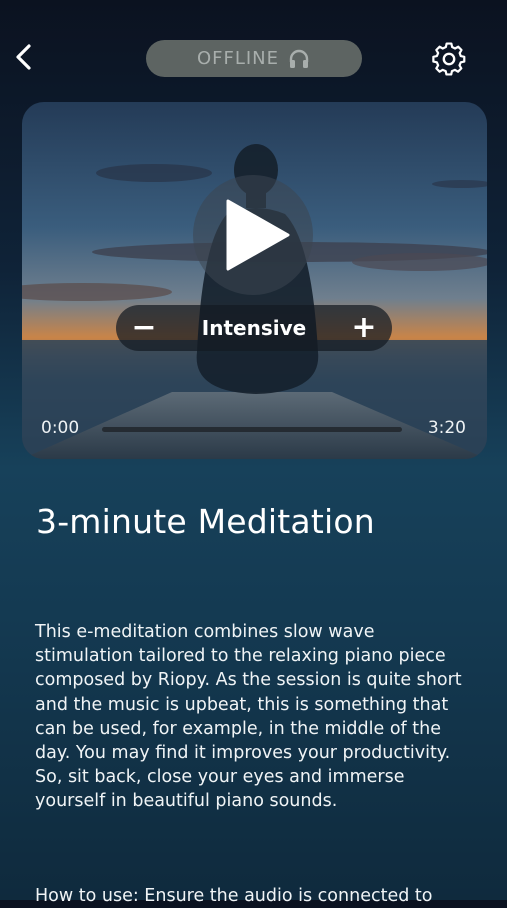 The image size is (507, 908). Describe the element at coordinates (238, 58) in the screenshot. I see `offline-label: OFFLINE` at that location.